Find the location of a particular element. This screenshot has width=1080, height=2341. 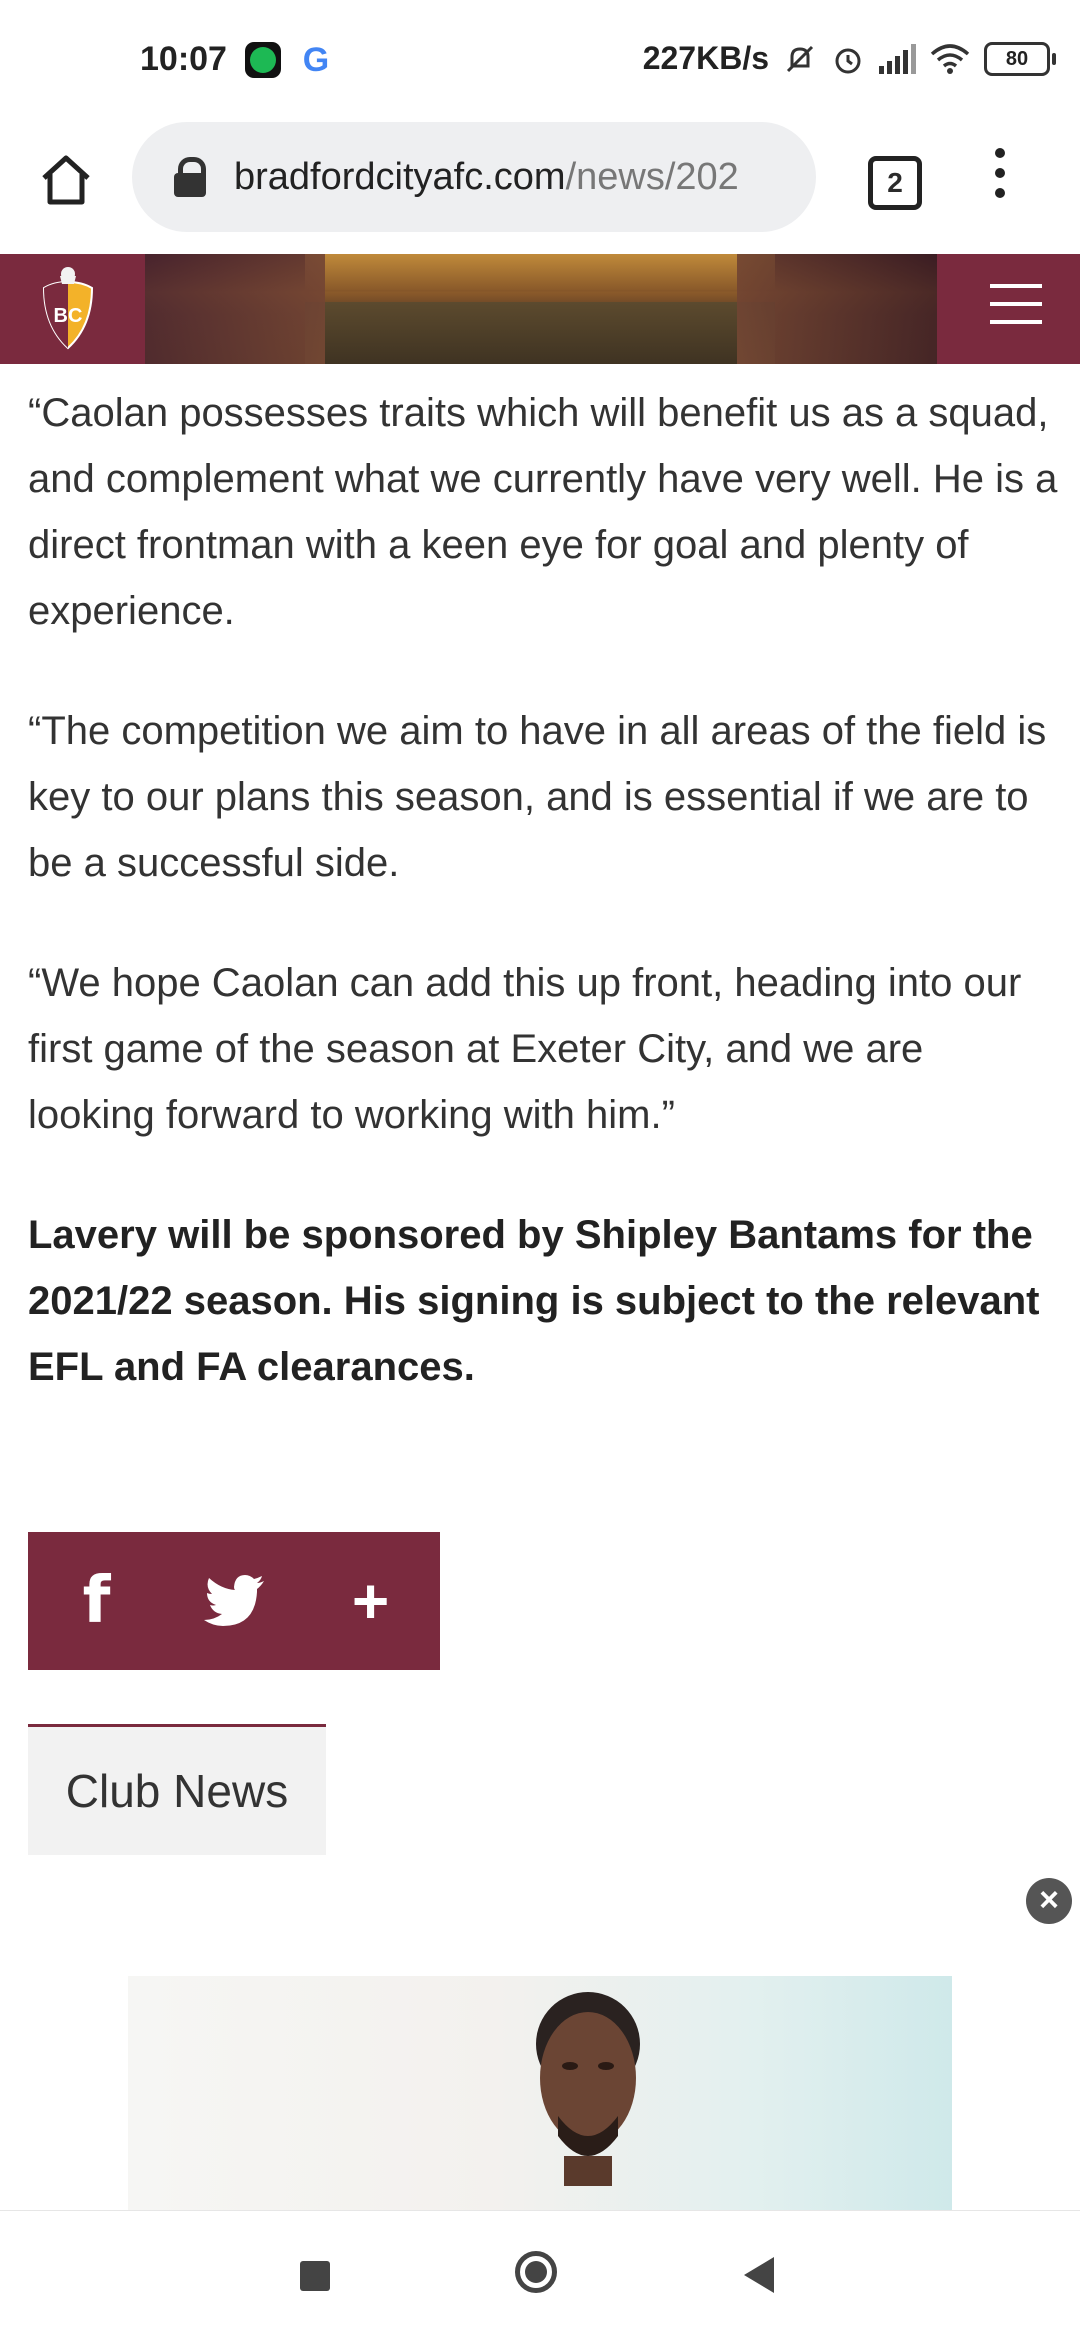

advertisement-image is located at coordinates (540, 2093).